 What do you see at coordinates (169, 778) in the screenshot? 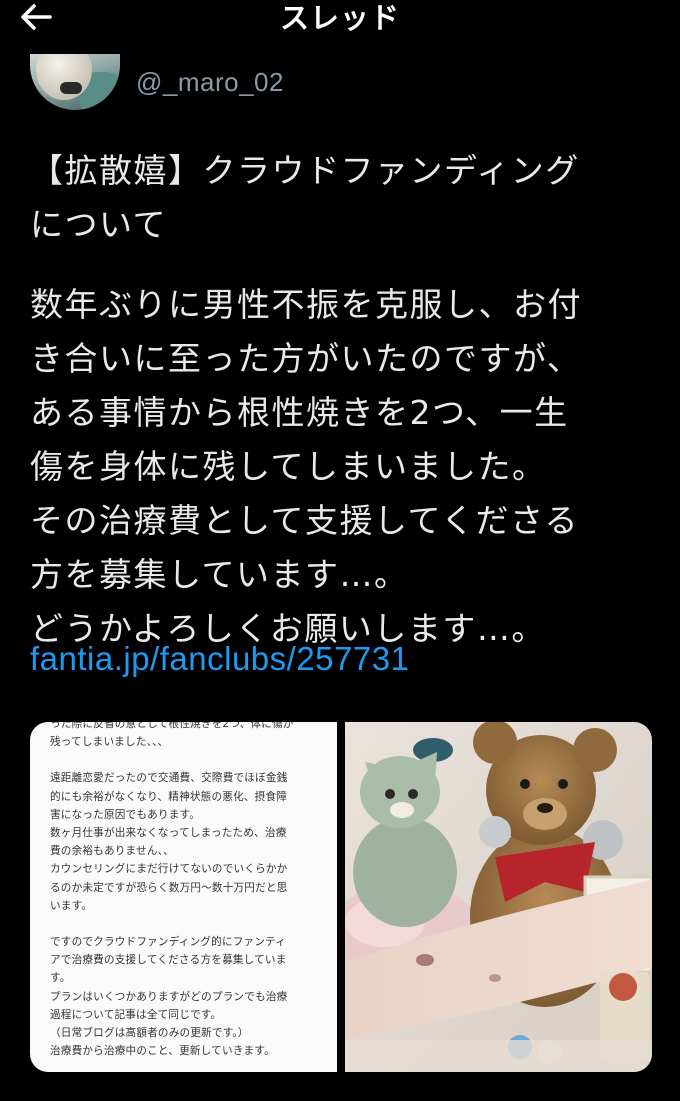
I see `doc-line: 遠距離恋愛だったので交通費、交際費でほぼ金銭` at bounding box center [169, 778].